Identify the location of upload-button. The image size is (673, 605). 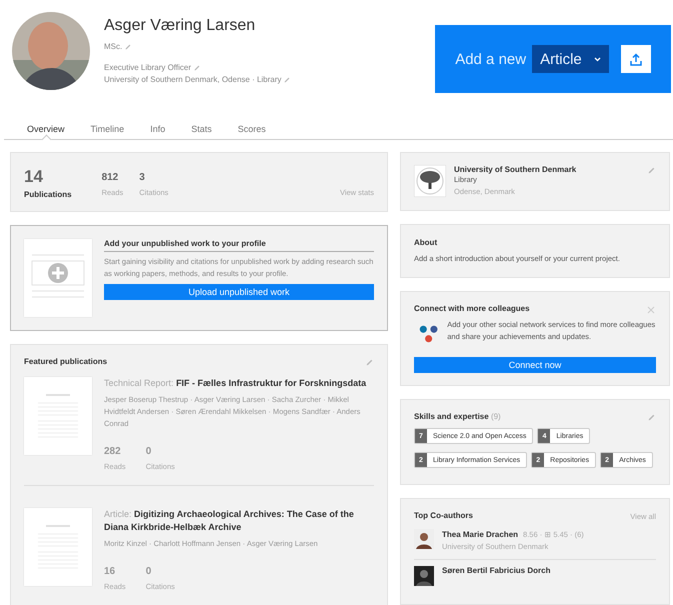
(635, 59).